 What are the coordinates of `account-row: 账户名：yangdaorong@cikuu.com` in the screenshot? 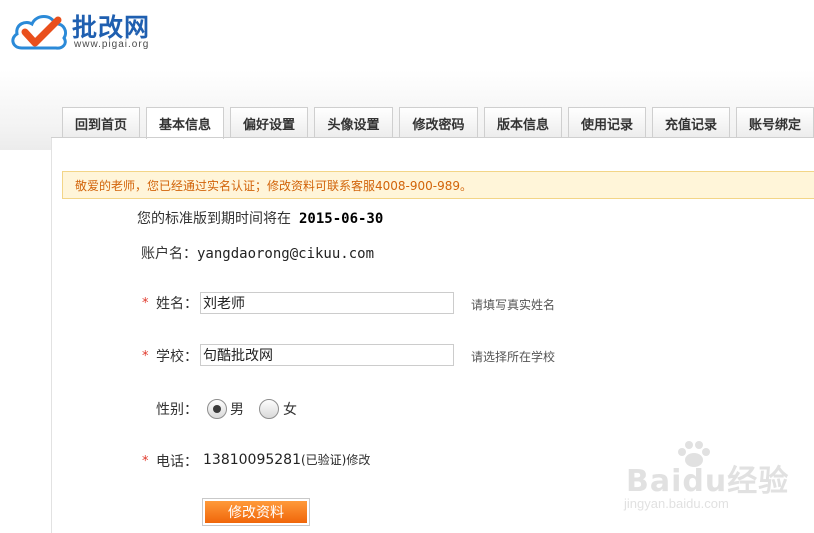 It's located at (257, 253).